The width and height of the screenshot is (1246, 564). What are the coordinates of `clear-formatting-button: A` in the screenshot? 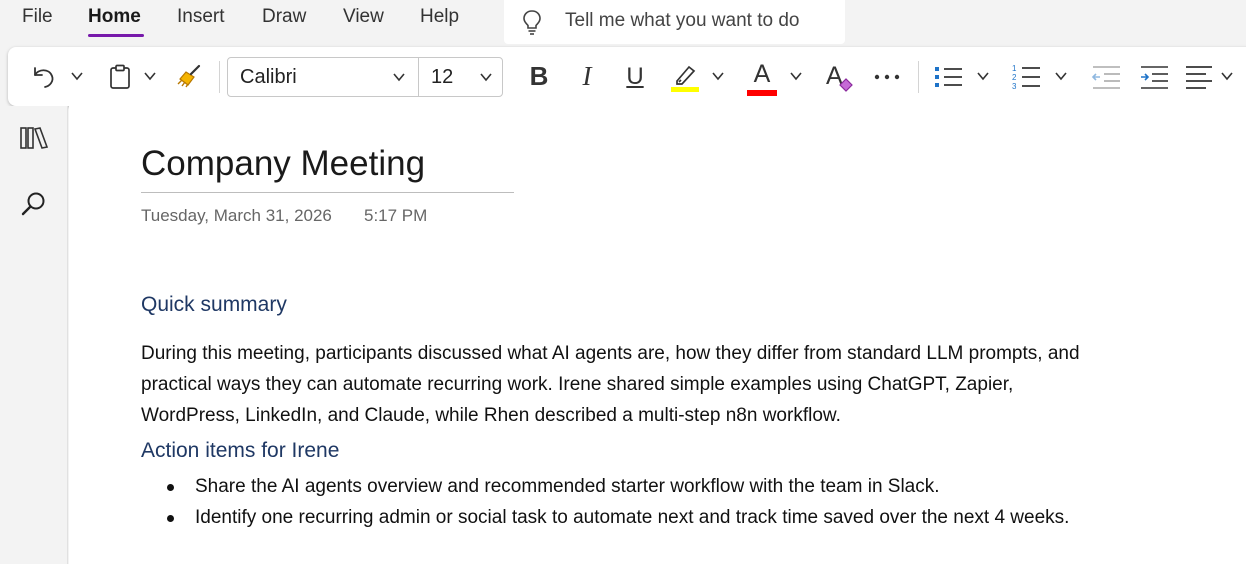 It's located at (839, 76).